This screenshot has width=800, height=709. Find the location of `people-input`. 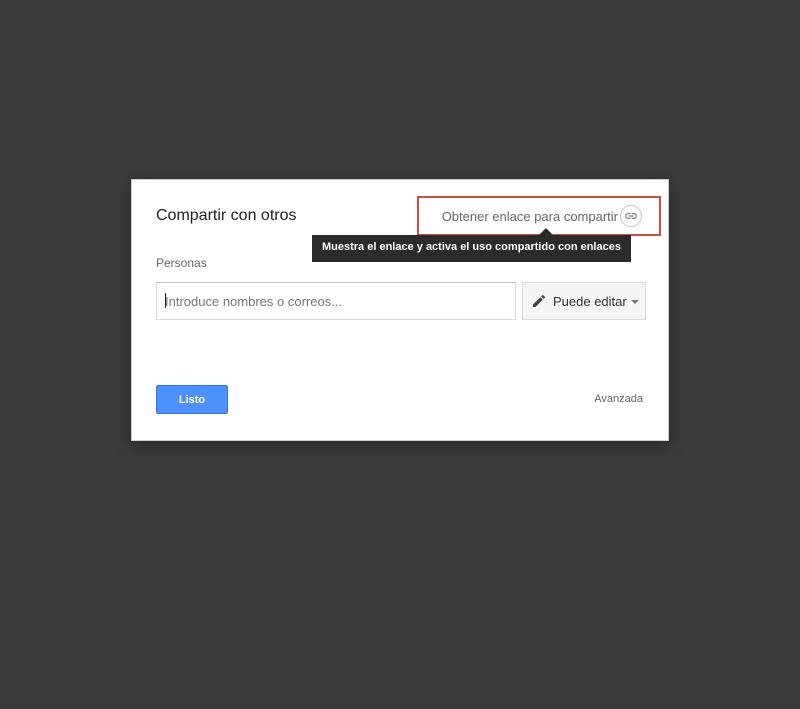

people-input is located at coordinates (336, 301).